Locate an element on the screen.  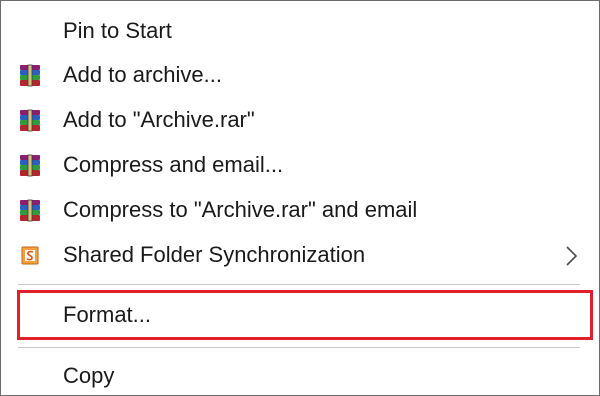
menu-item-label: Compress to "Archive.rar" and email is located at coordinates (240, 209).